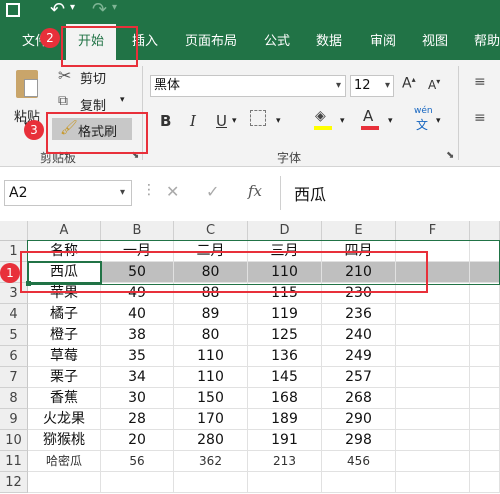 This screenshot has height=494, width=500. What do you see at coordinates (433, 377) in the screenshot?
I see `cell-f7` at bounding box center [433, 377].